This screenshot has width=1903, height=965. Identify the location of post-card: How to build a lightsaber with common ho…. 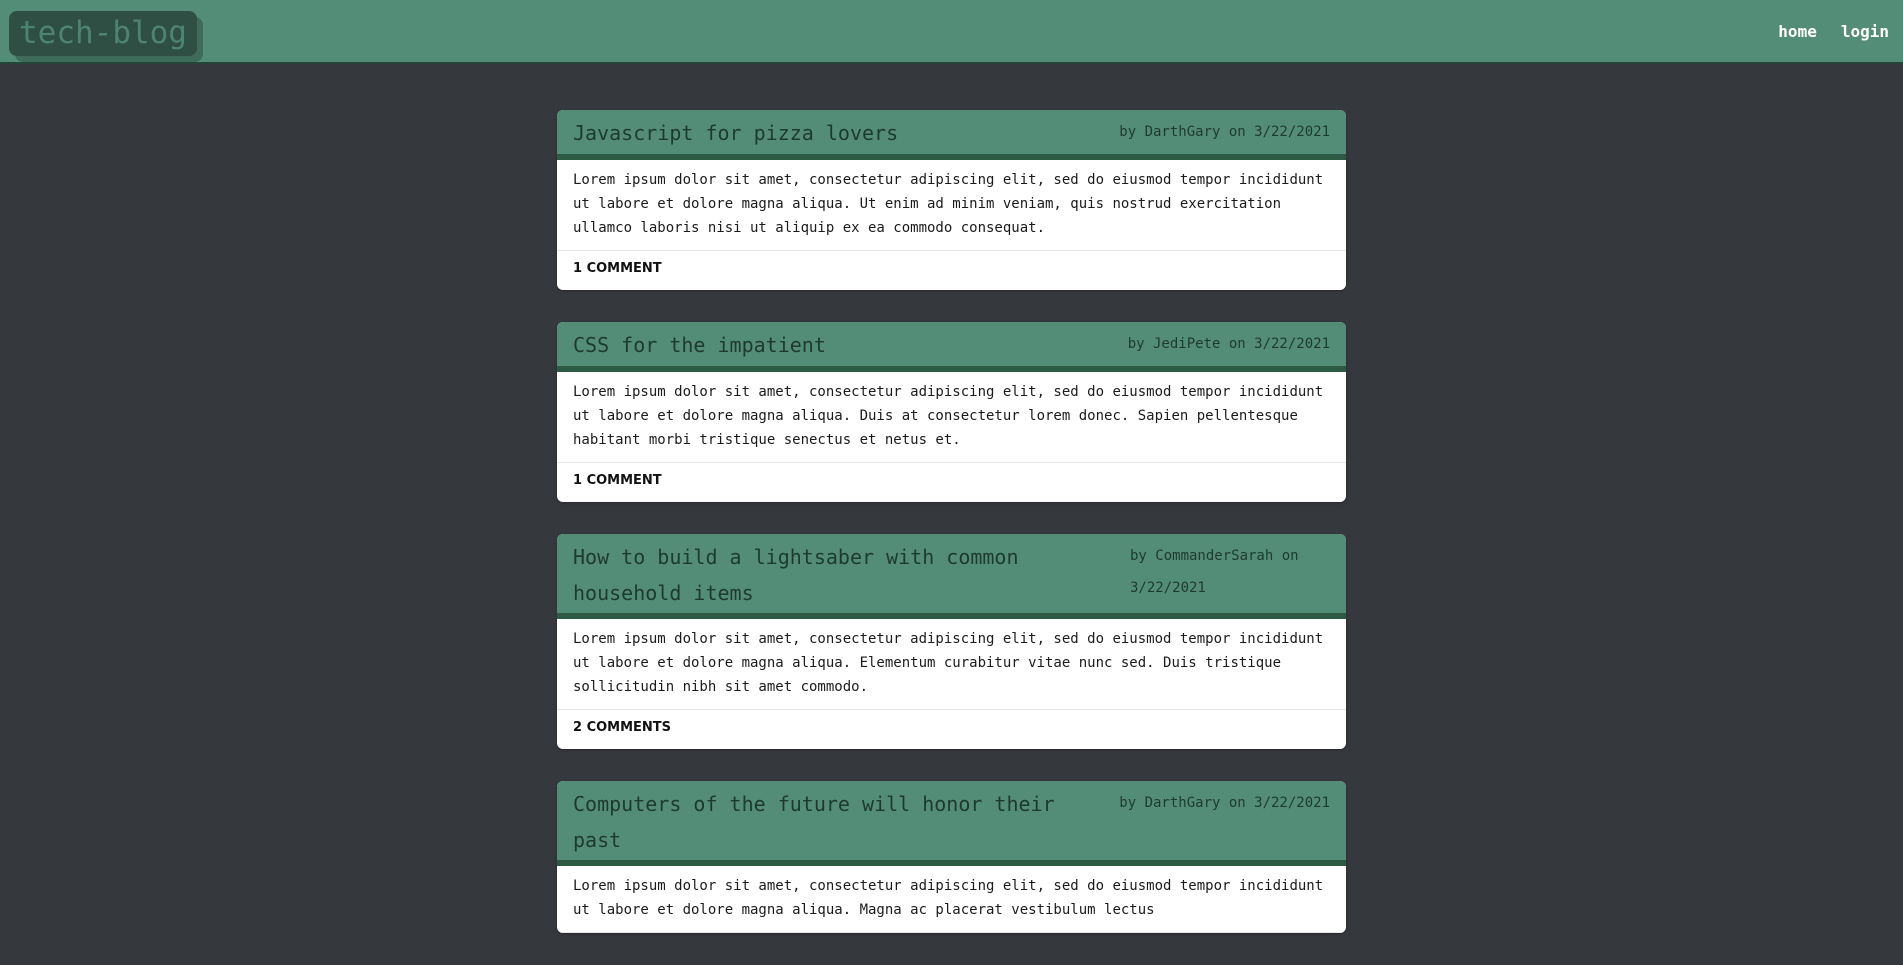
(951, 641).